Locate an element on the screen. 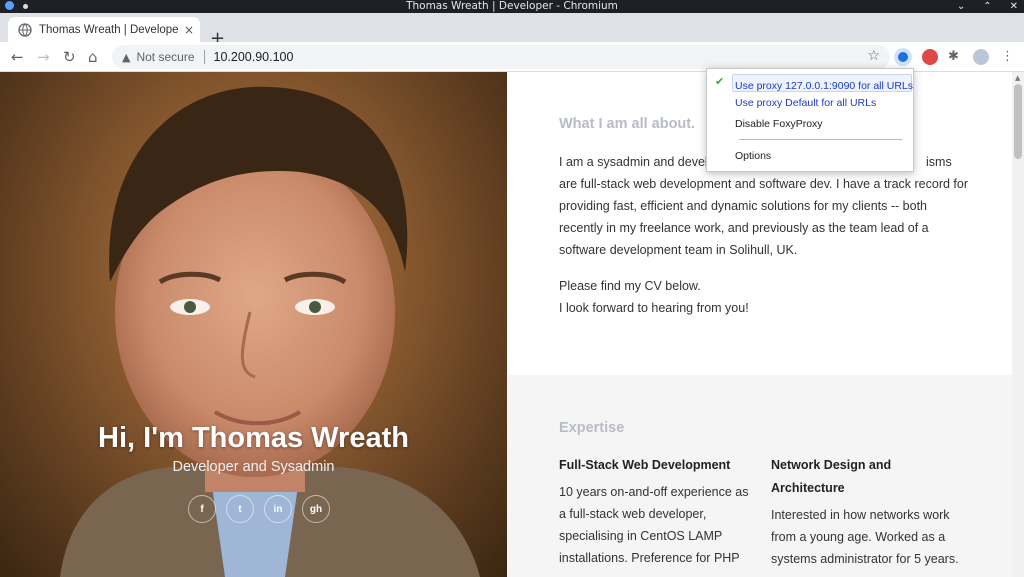 This screenshot has width=1024, height=577. tab-title: Thomas Wreath | Develope is located at coordinates (109, 29).